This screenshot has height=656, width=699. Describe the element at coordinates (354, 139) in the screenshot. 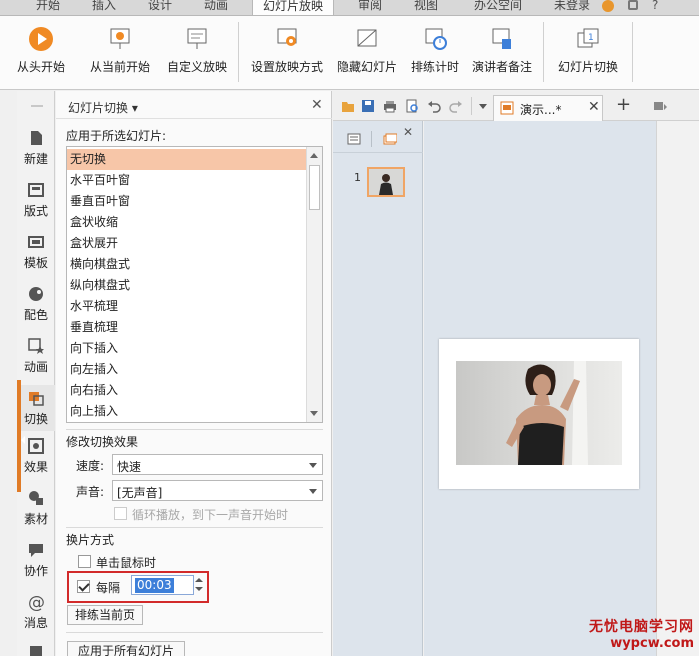

I see `outline-view-icon` at that location.